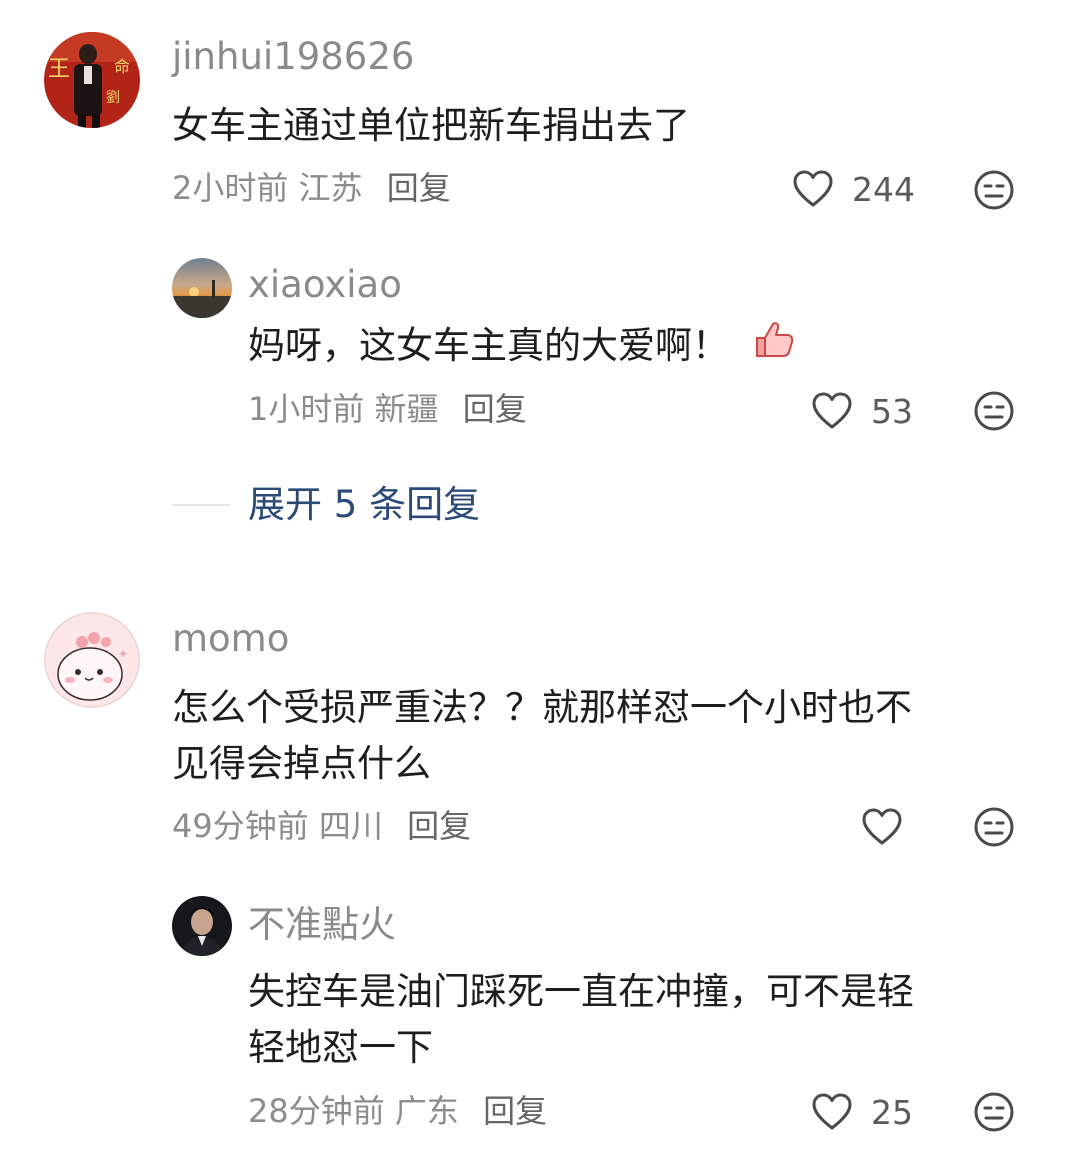 Image resolution: width=1080 pixels, height=1167 pixels. I want to click on expand-divider, so click(201, 505).